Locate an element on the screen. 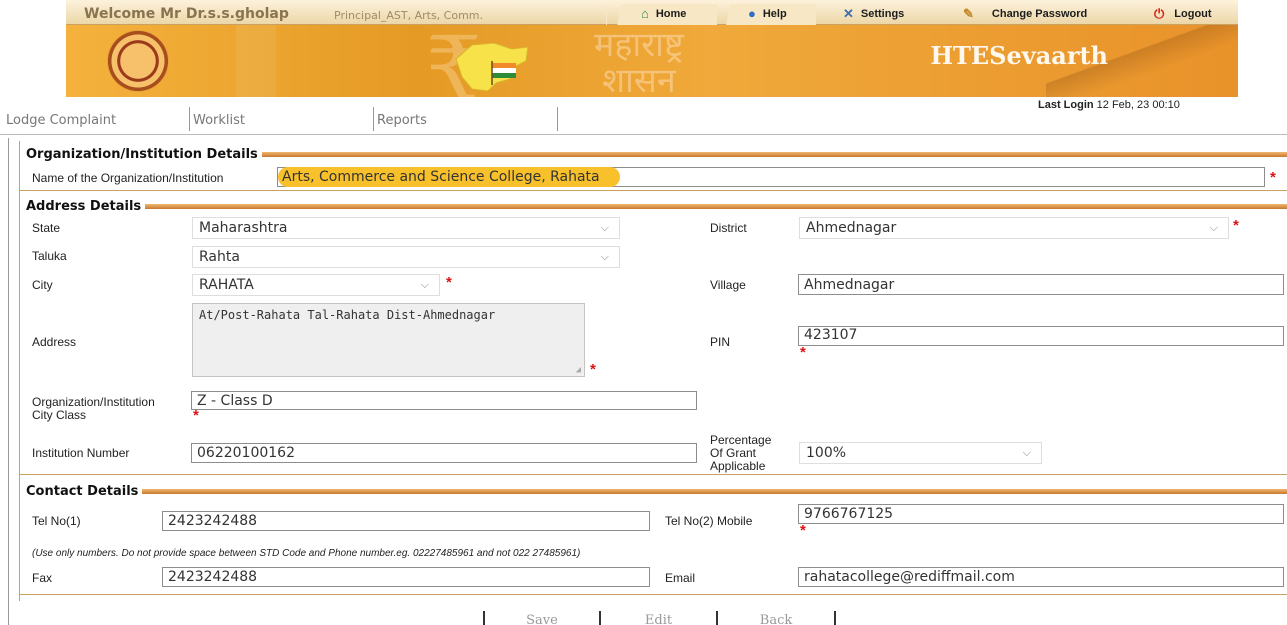  institution-number-value: 06220100162 is located at coordinates (246, 453).